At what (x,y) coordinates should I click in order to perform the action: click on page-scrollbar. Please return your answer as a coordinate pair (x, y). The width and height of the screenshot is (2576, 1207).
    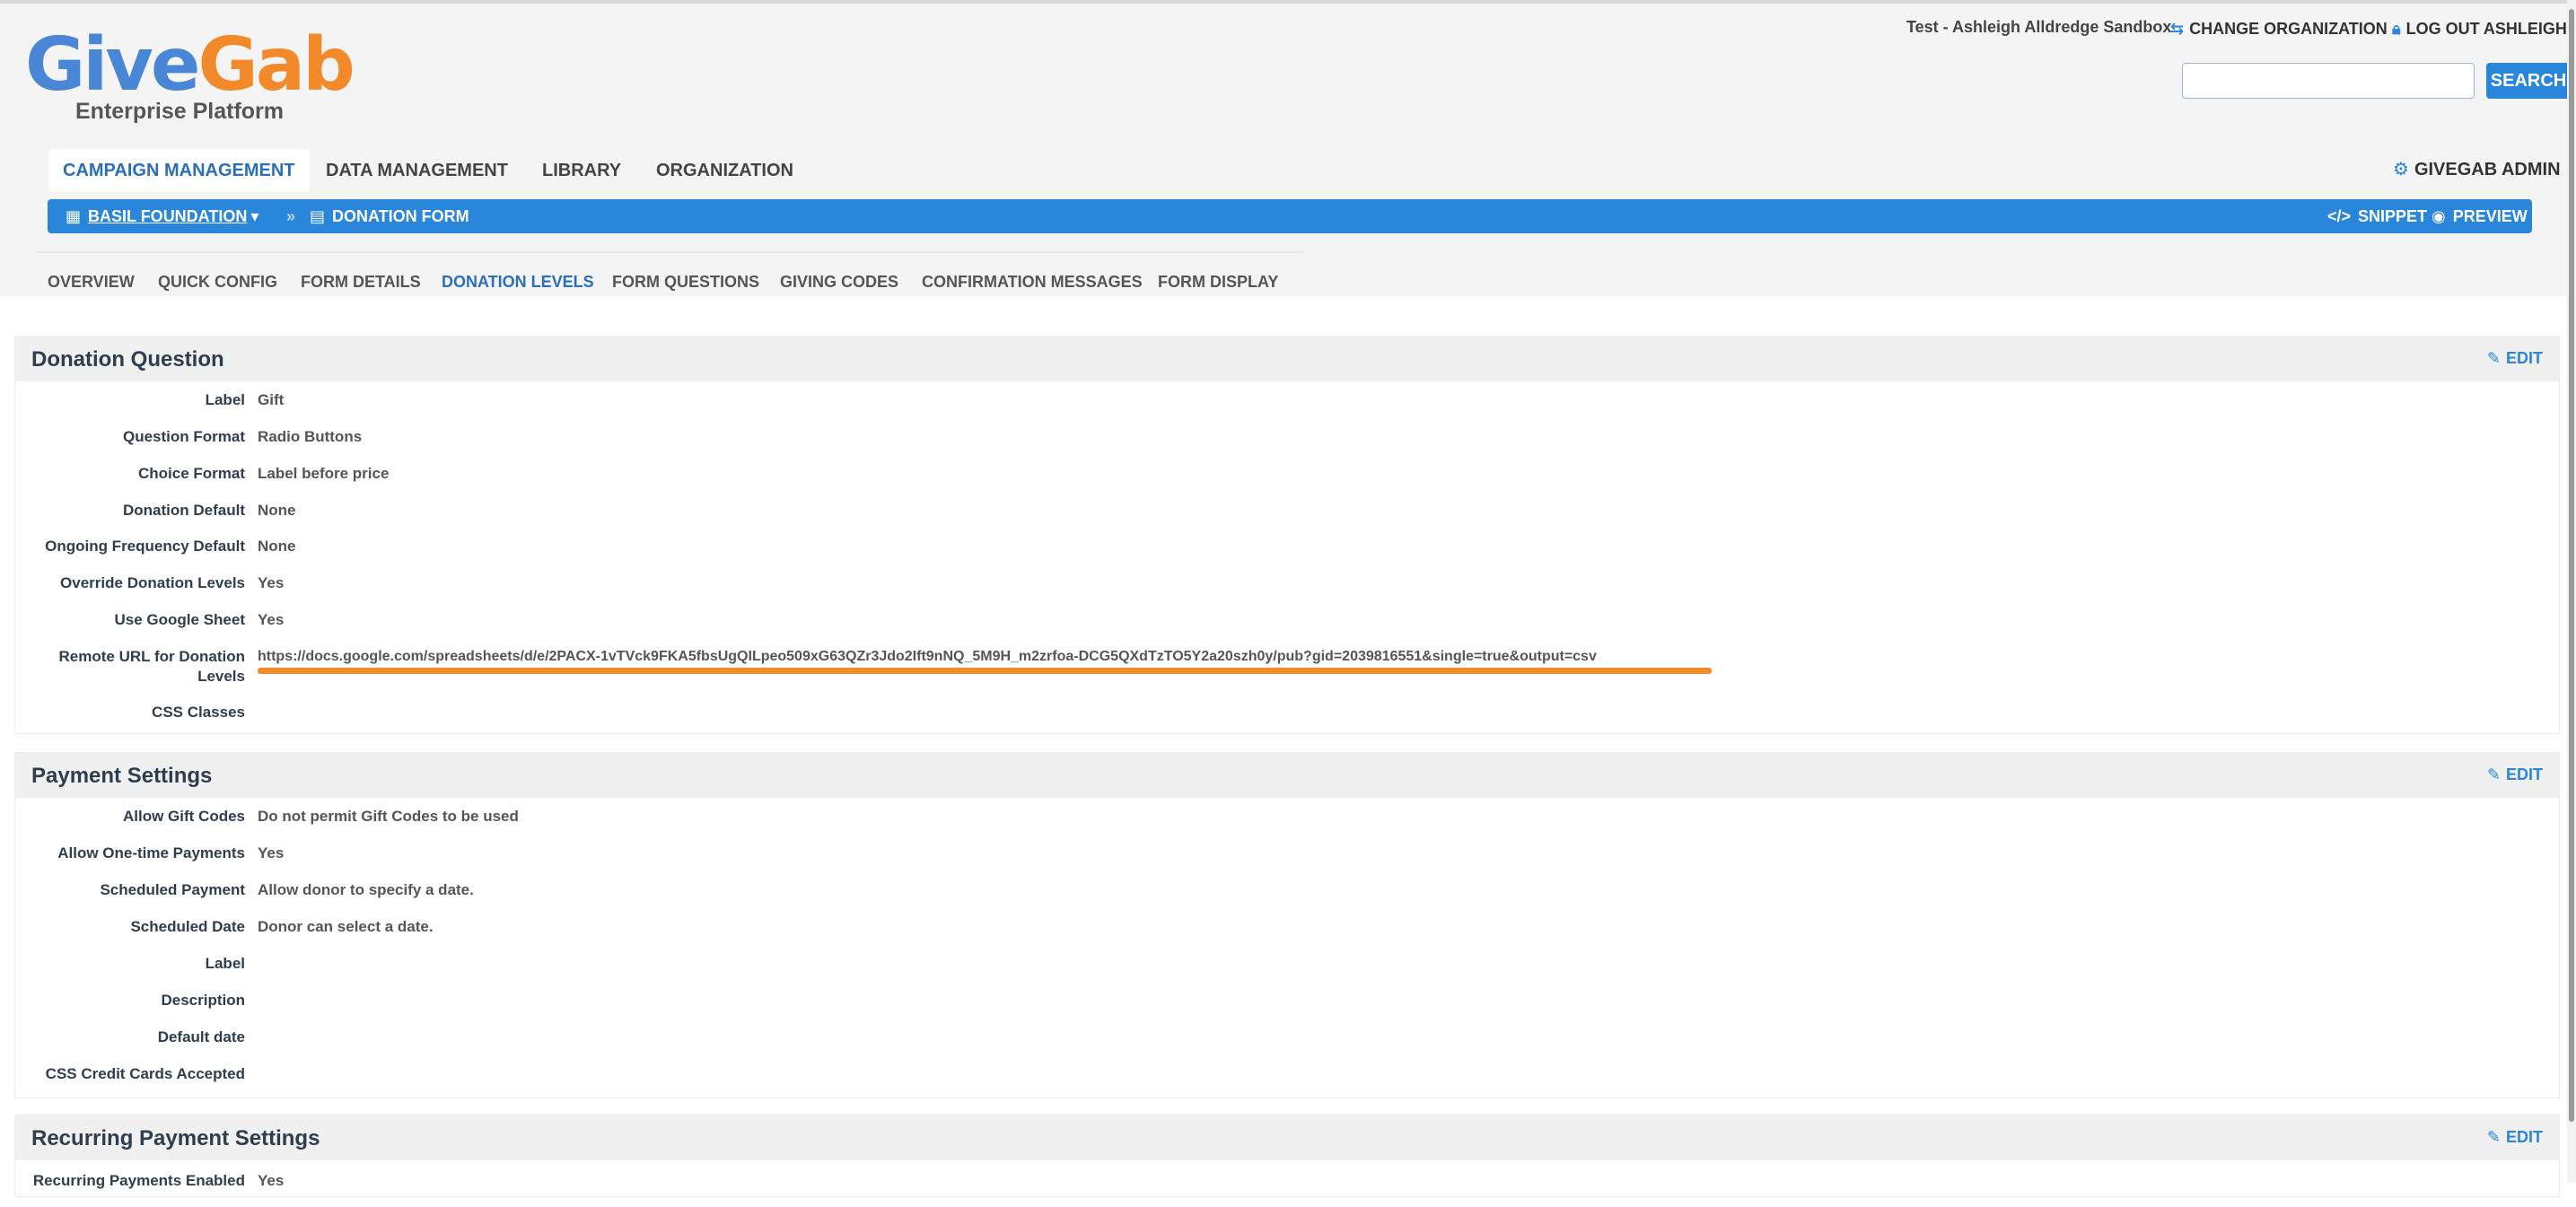
    Looking at the image, I should click on (2571, 592).